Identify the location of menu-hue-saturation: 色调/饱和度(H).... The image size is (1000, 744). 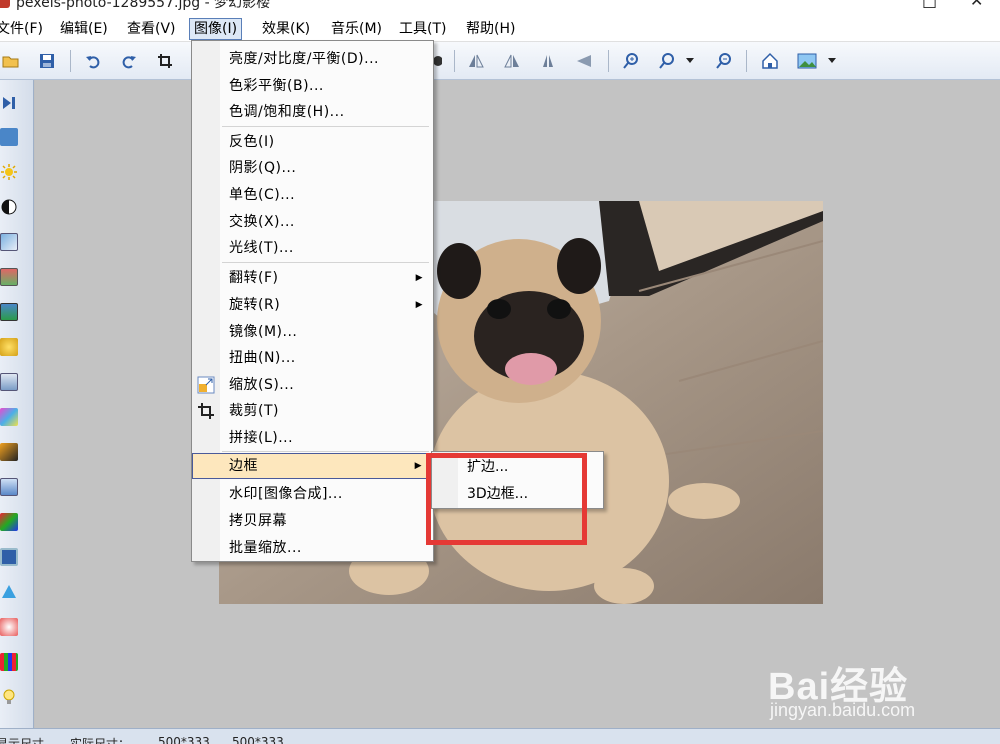
(312, 112).